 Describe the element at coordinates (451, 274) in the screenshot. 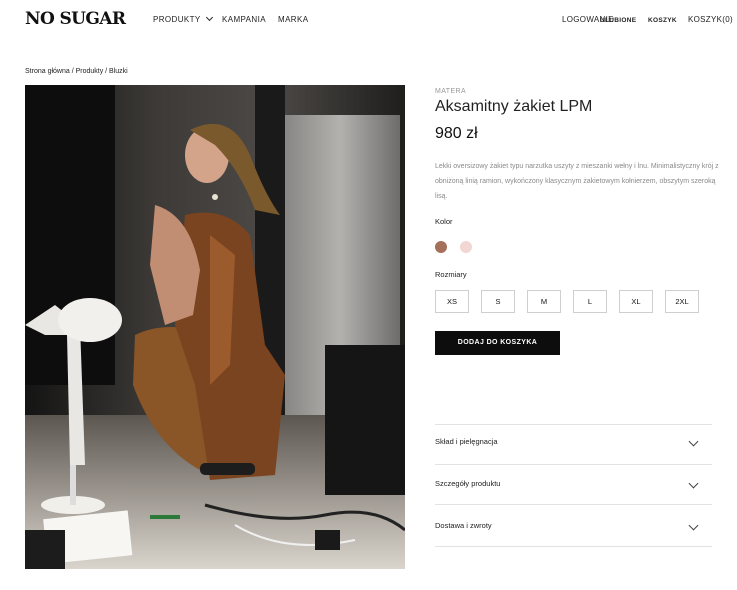

I see `size-label: Rozmiary` at that location.